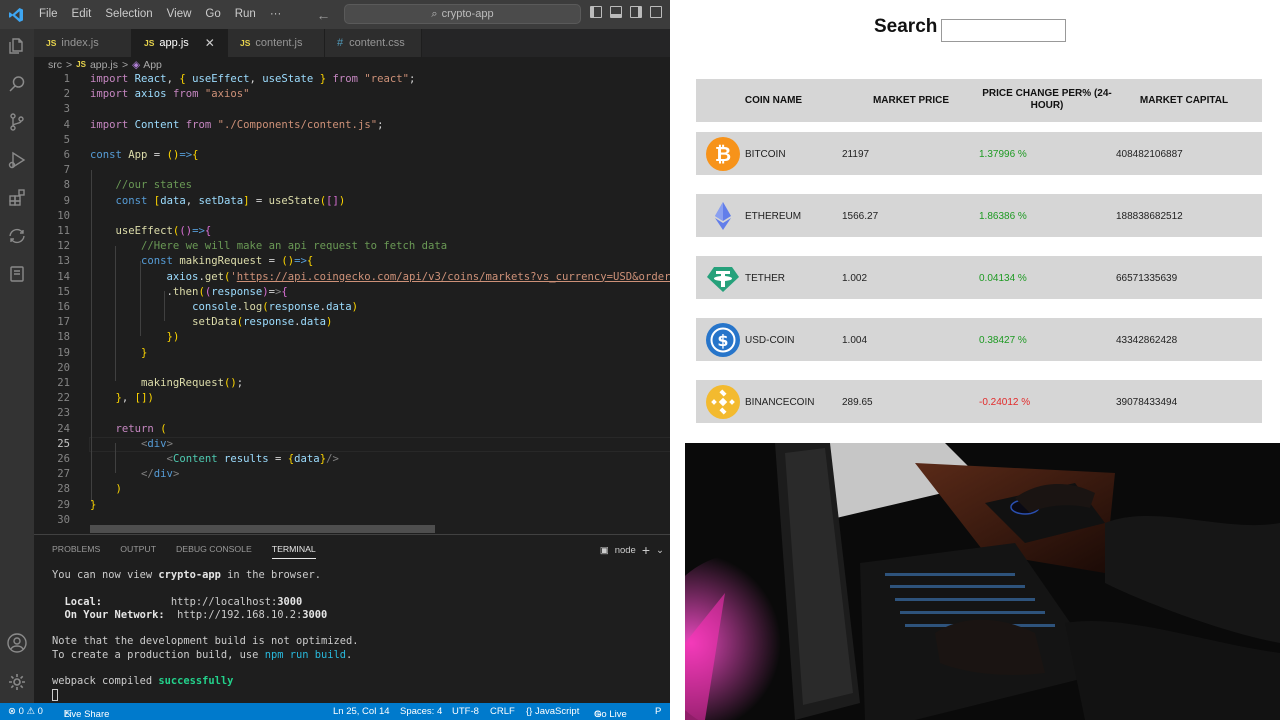  Describe the element at coordinates (180, 43) in the screenshot. I see `tab-app-js: JS app.js ✕` at that location.